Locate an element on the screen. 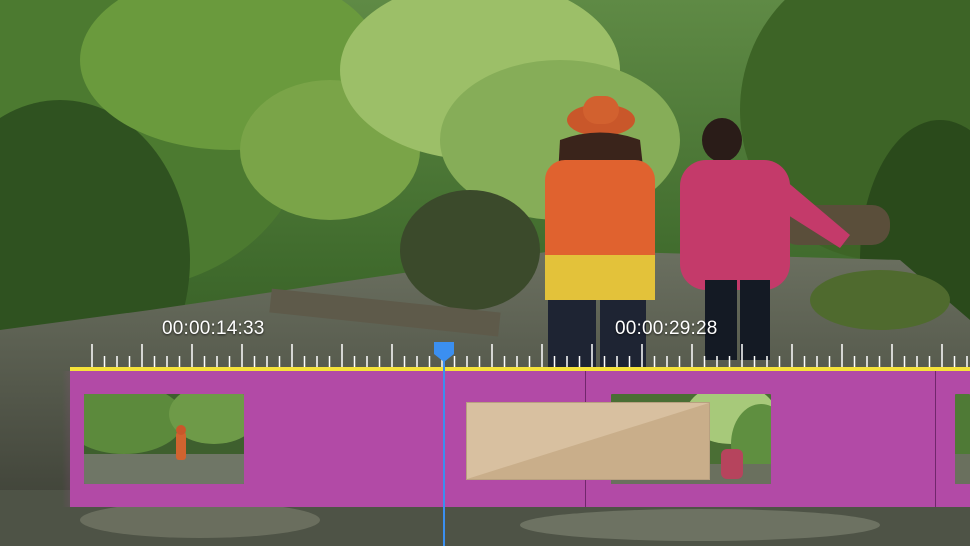 The width and height of the screenshot is (970, 546). playhead-marker-icon is located at coordinates (444, 352).